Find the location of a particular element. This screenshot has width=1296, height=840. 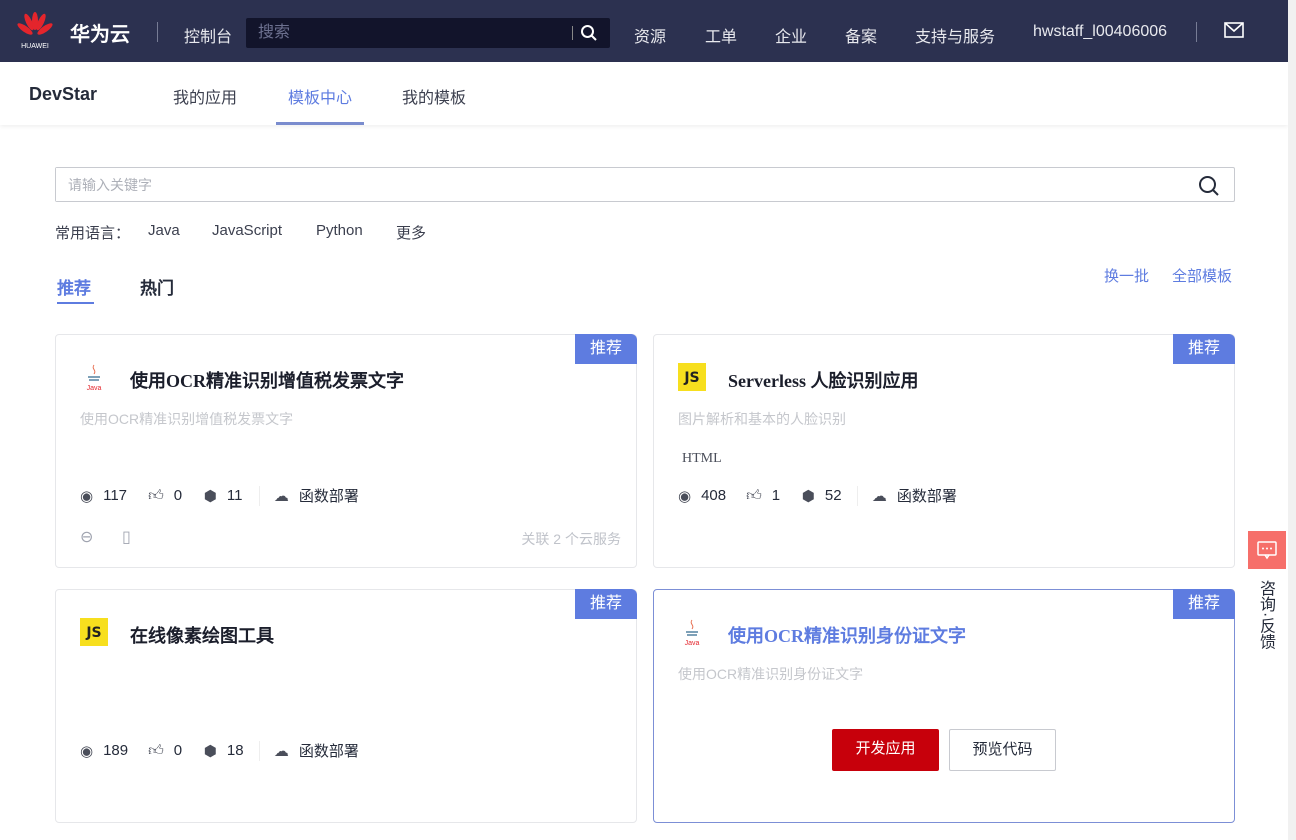

sub-navigation: DevStar 我的应用 模板中心 我的模板 is located at coordinates (644, 93).